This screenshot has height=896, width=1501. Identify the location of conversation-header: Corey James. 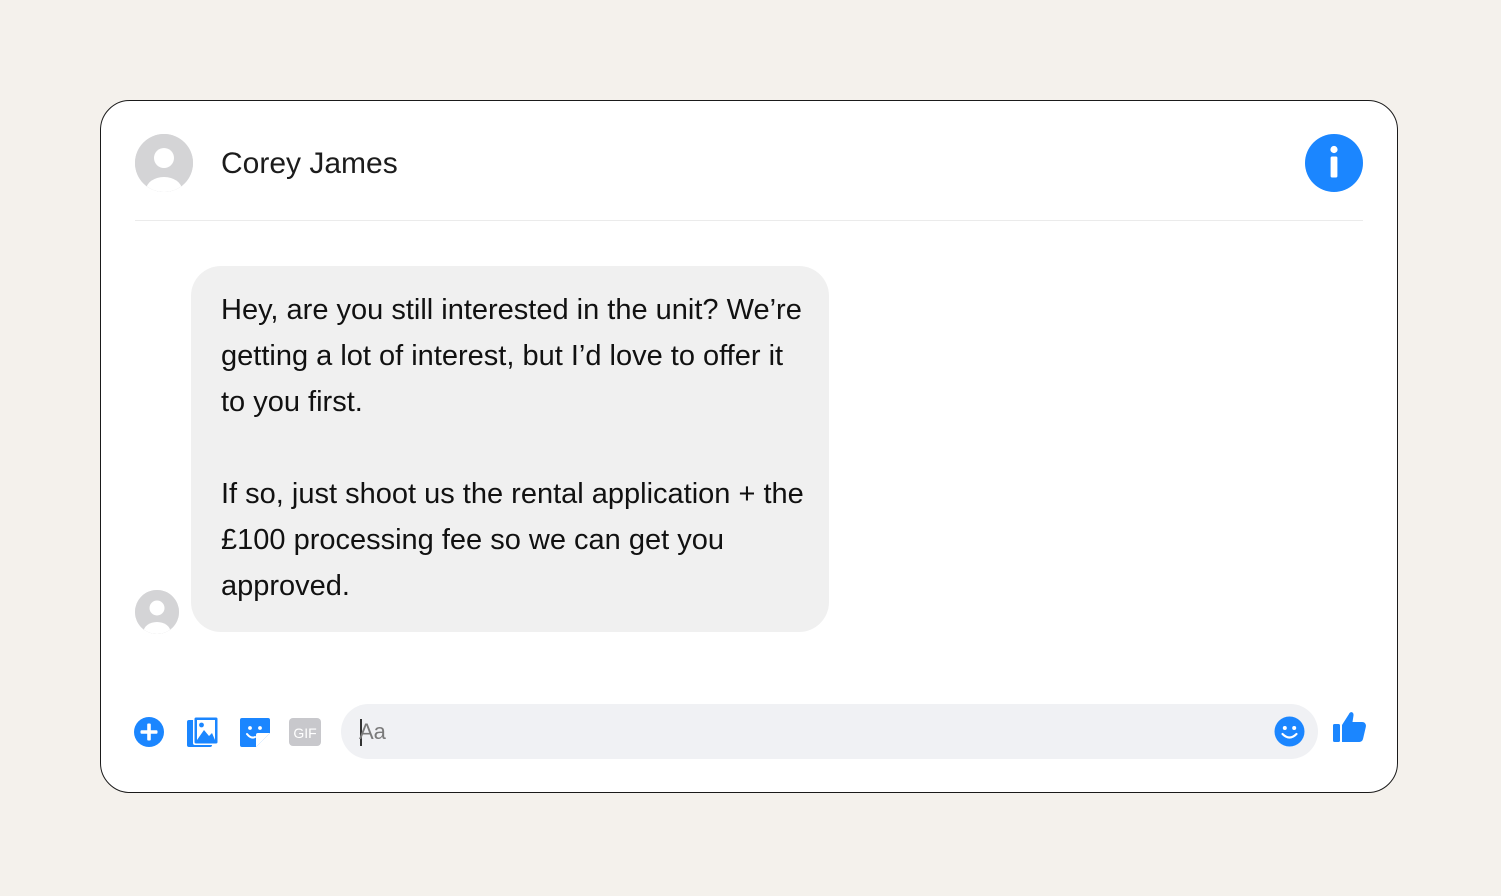
(749, 177).